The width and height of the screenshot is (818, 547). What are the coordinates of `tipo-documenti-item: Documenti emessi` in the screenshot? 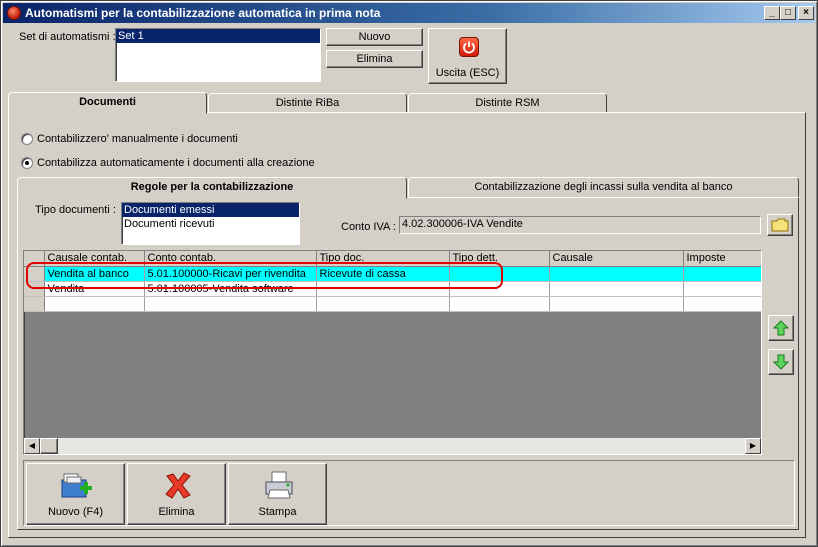 It's located at (210, 210).